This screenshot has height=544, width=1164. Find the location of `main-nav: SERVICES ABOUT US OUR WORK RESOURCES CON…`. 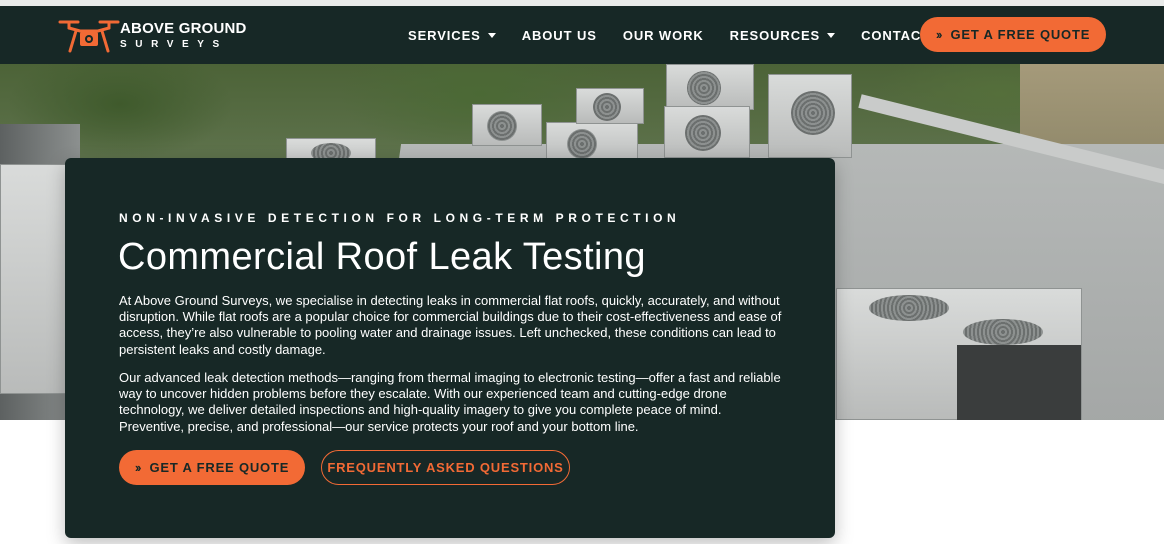

main-nav: SERVICES ABOUT US OUR WORK RESOURCES CON… is located at coordinates (682, 35).